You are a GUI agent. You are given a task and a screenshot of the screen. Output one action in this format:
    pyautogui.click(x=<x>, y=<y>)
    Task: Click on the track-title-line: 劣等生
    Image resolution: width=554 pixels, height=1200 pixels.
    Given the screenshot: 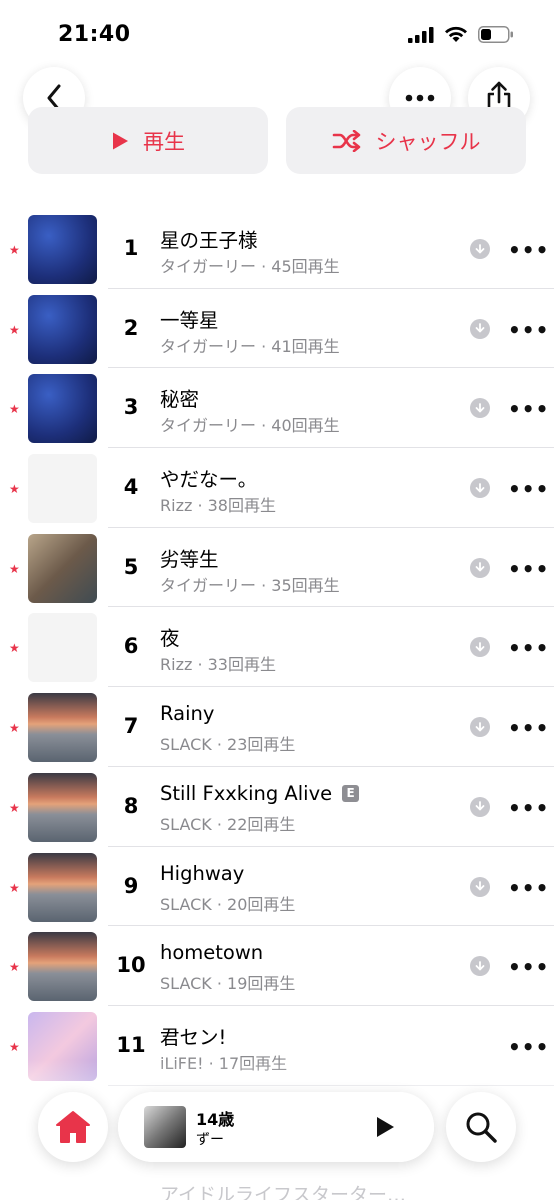 What is the action you would take?
    pyautogui.click(x=189, y=557)
    